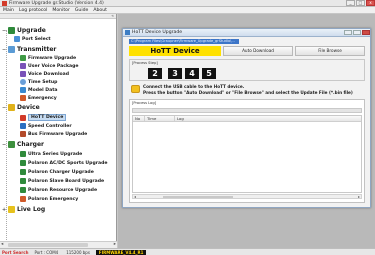  Describe the element at coordinates (49, 199) in the screenshot. I see `tree-item-polaron-emergency: Polaron Emergency` at that location.